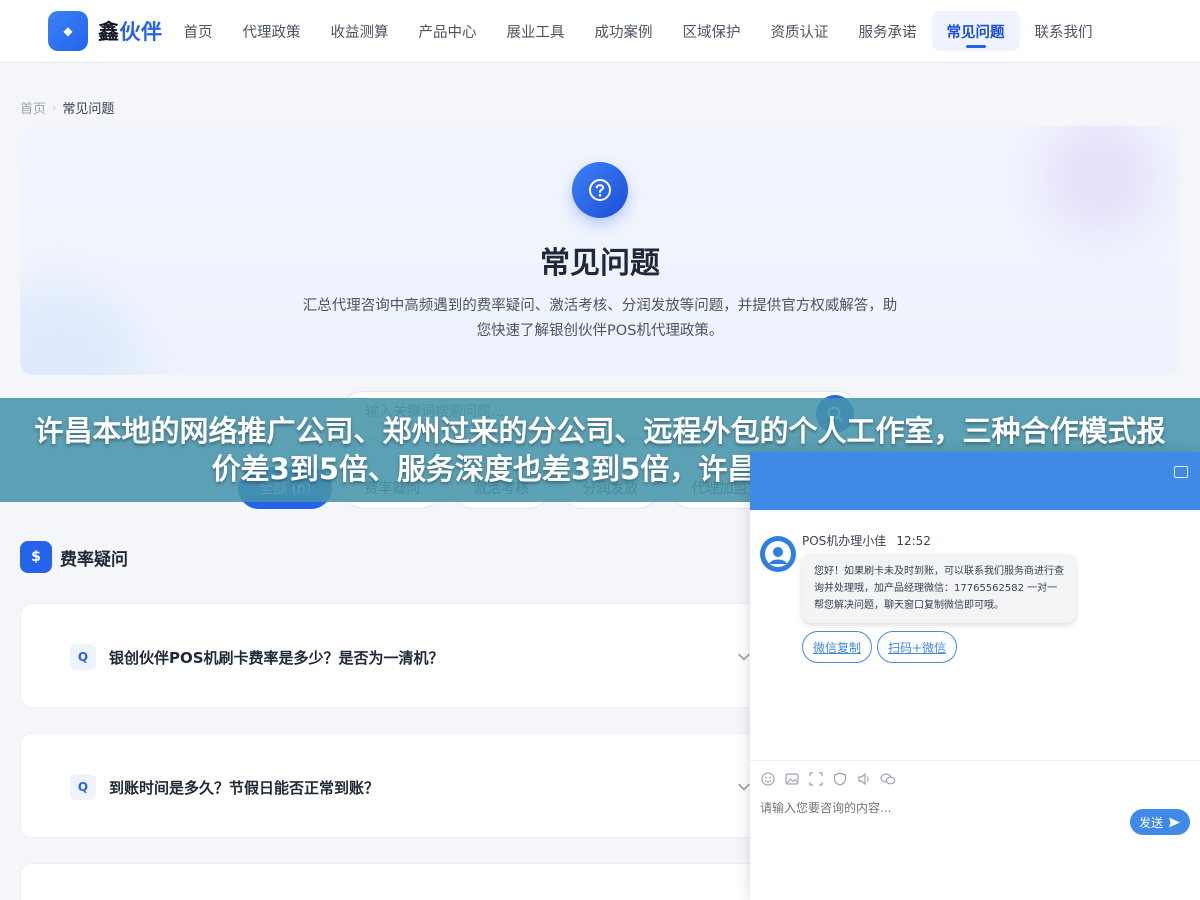  I want to click on faq-question: 到账时间是多久？节假日能否正常到账？, so click(244, 788).